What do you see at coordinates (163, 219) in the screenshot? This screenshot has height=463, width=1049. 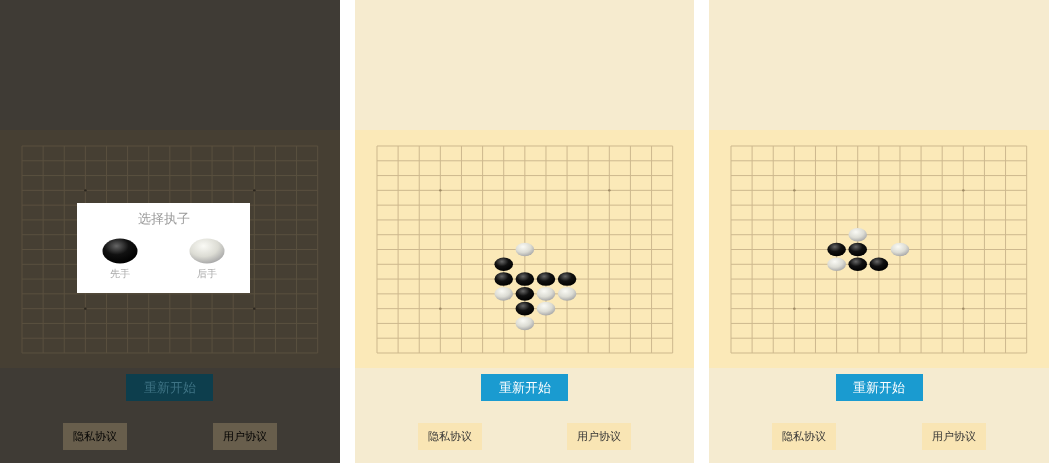 I see `dialog-title: 选择执子` at bounding box center [163, 219].